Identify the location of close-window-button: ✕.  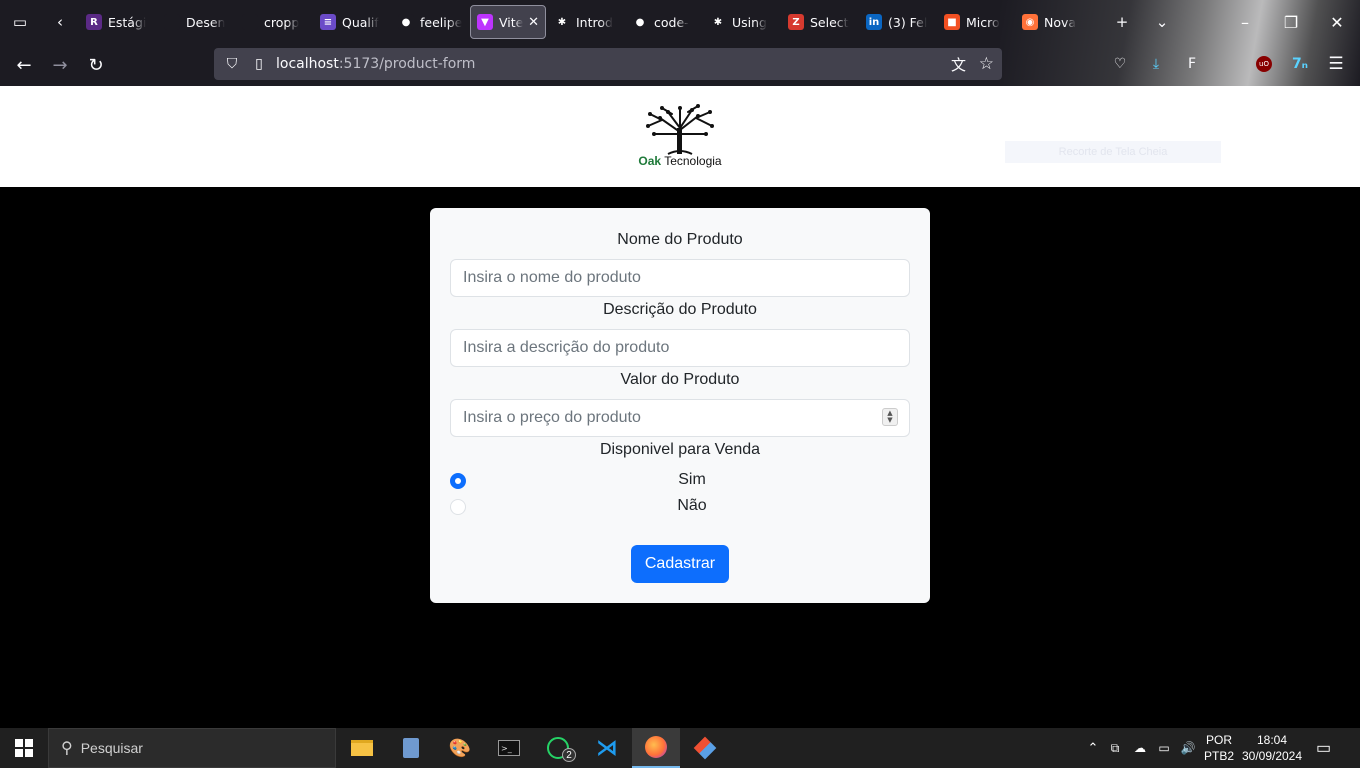
(1337, 22).